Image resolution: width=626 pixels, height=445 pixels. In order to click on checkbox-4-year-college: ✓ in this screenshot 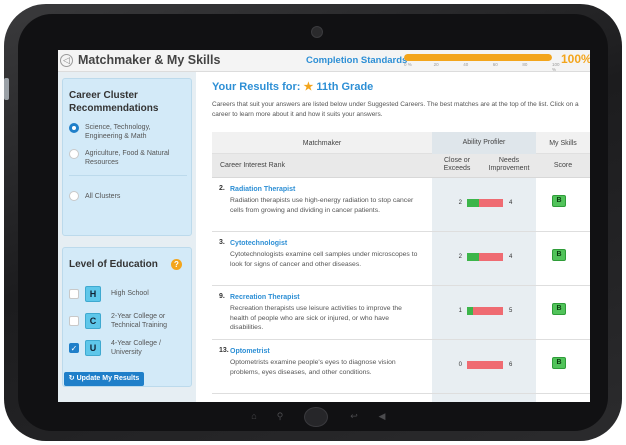, I will do `click(74, 348)`.